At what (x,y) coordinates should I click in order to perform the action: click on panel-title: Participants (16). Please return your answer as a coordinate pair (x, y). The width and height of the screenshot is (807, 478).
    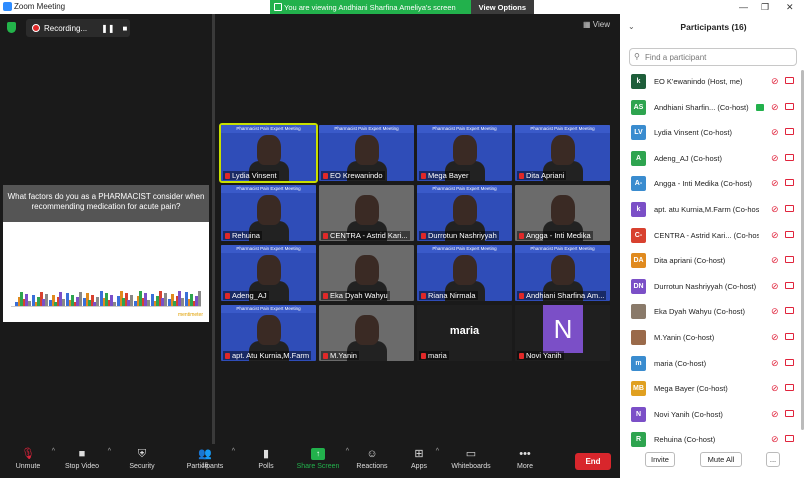
    Looking at the image, I should click on (713, 27).